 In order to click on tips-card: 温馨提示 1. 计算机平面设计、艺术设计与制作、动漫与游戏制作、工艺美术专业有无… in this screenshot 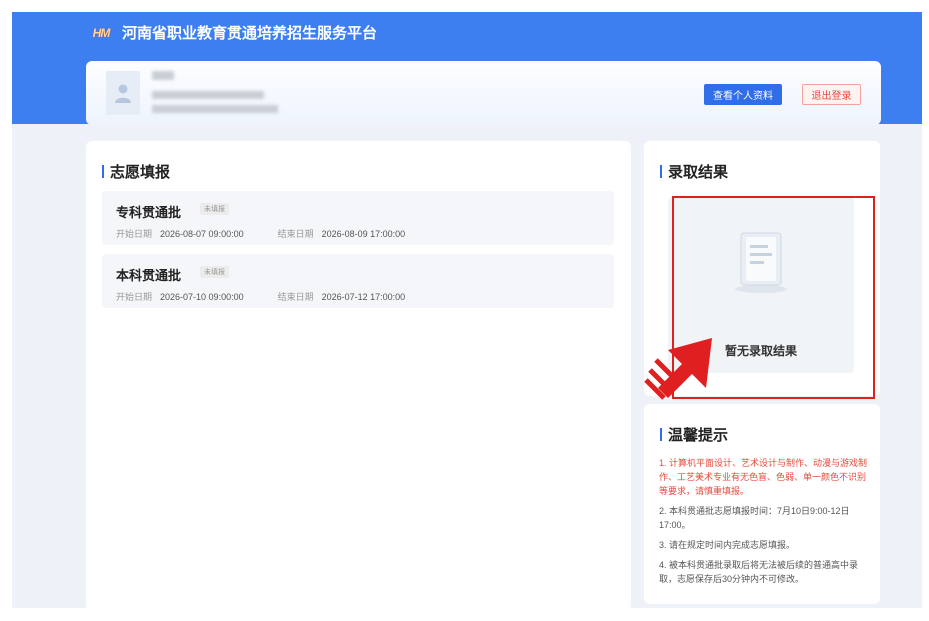, I will do `click(762, 504)`.